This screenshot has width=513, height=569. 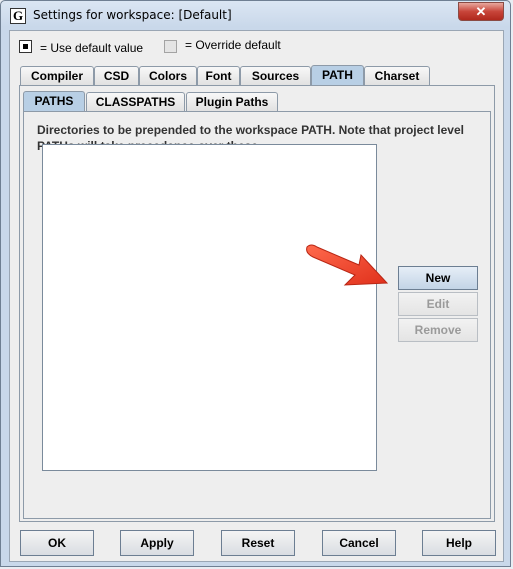 I want to click on tab-csd: CSD, so click(x=116, y=75).